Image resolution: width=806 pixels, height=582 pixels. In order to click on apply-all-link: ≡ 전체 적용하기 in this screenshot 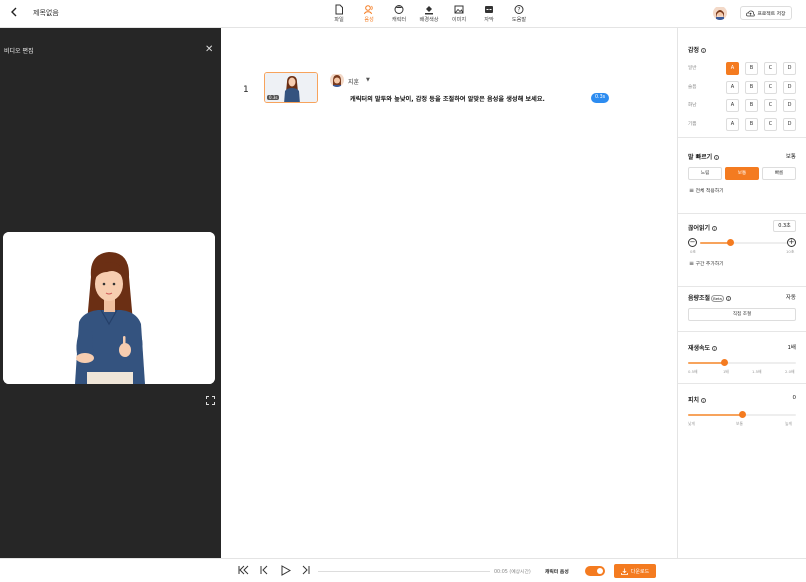, I will do `click(706, 190)`.